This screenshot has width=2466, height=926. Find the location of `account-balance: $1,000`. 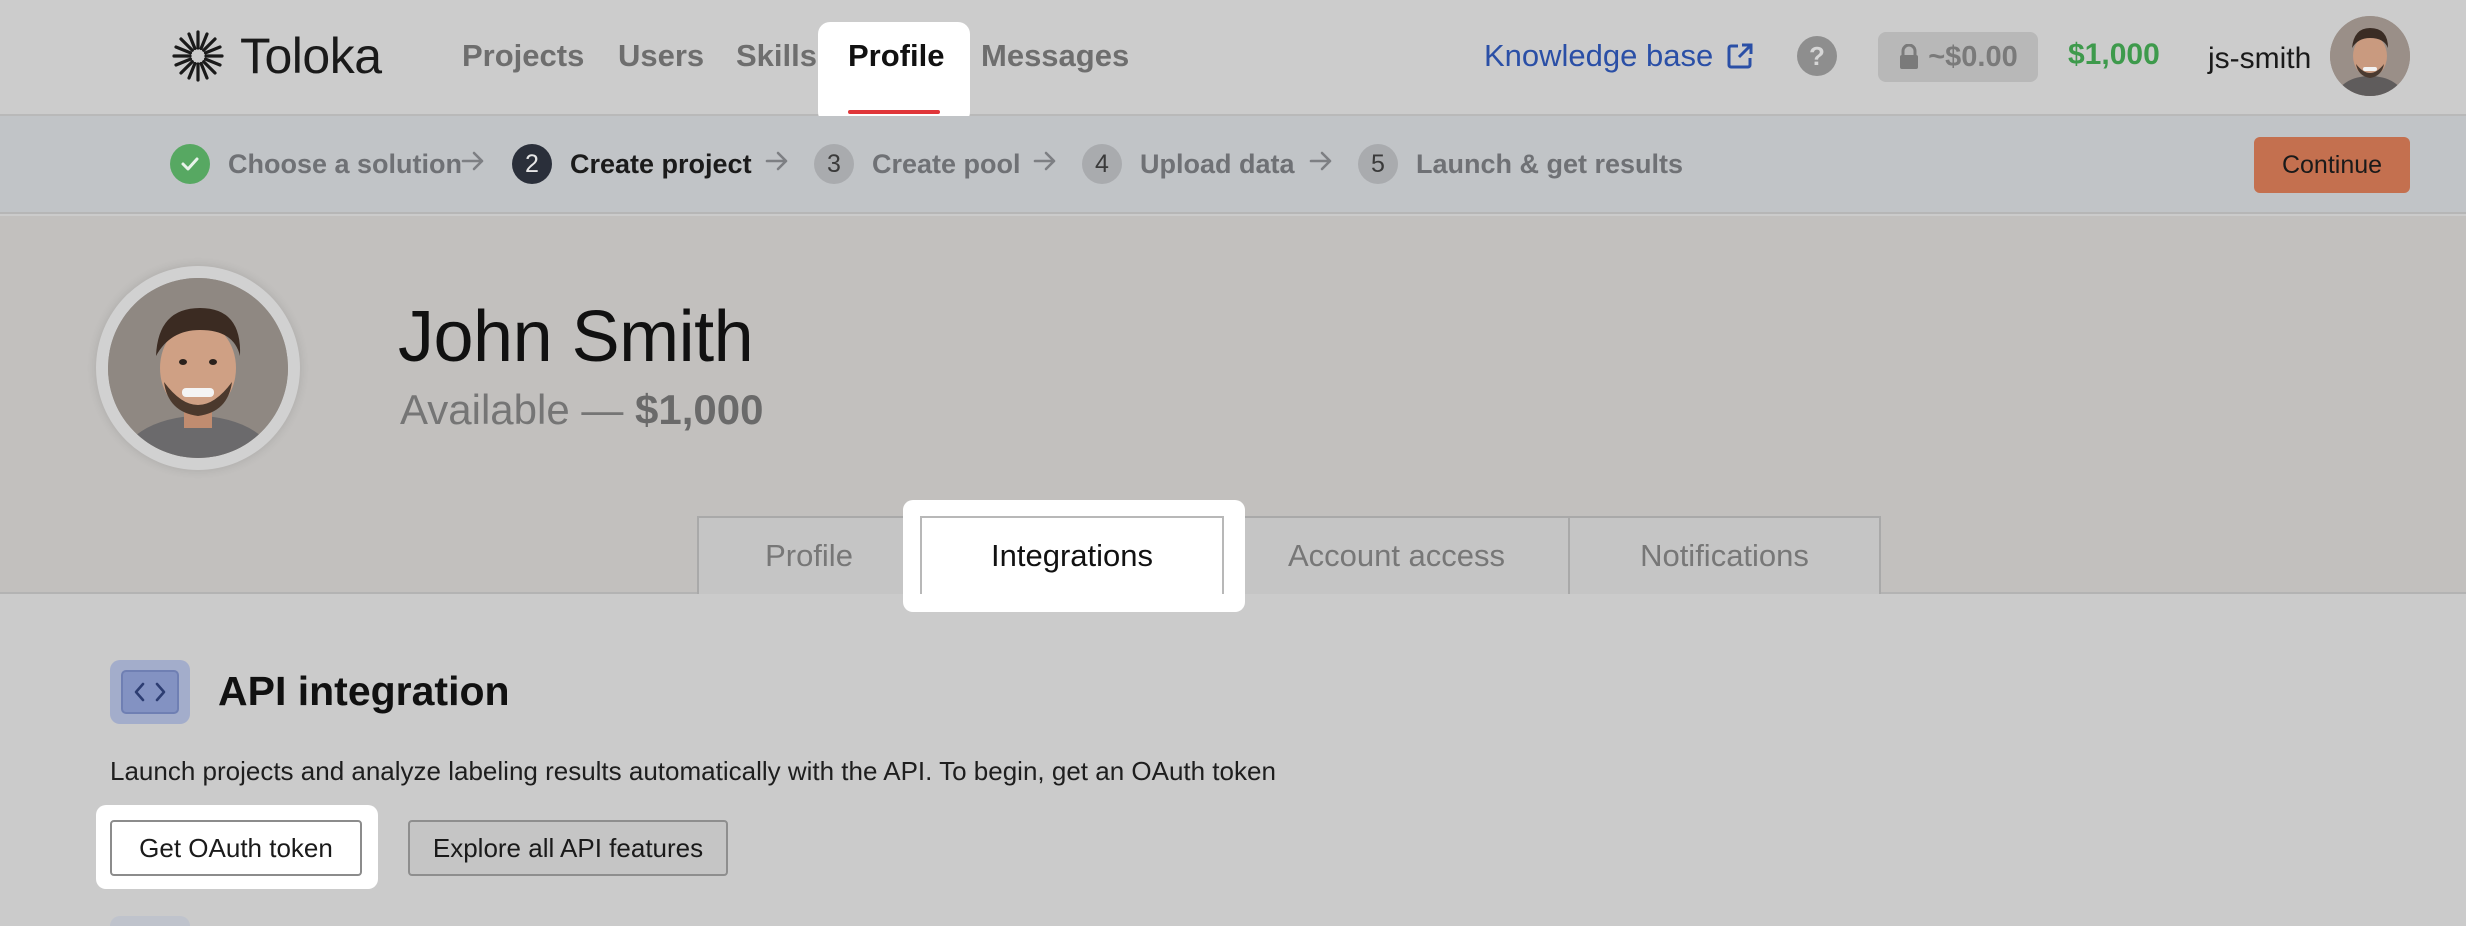

account-balance: $1,000 is located at coordinates (2114, 55).